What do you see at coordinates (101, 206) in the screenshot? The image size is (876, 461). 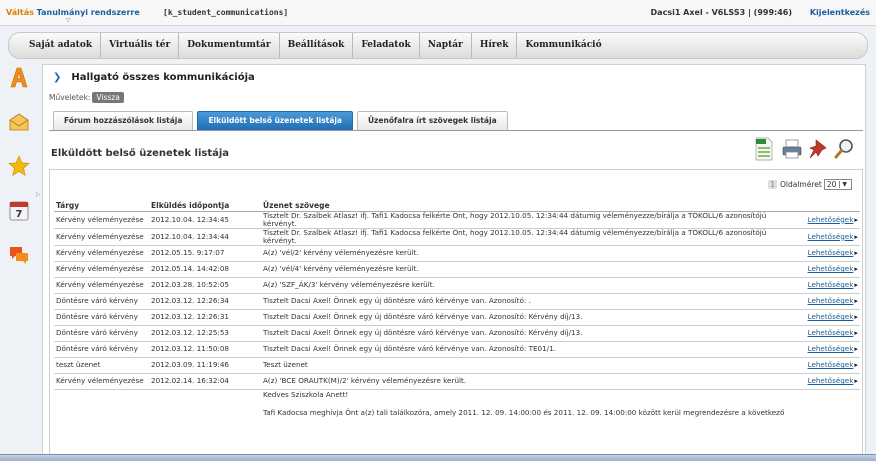 I see `column-header: Tárgy` at bounding box center [101, 206].